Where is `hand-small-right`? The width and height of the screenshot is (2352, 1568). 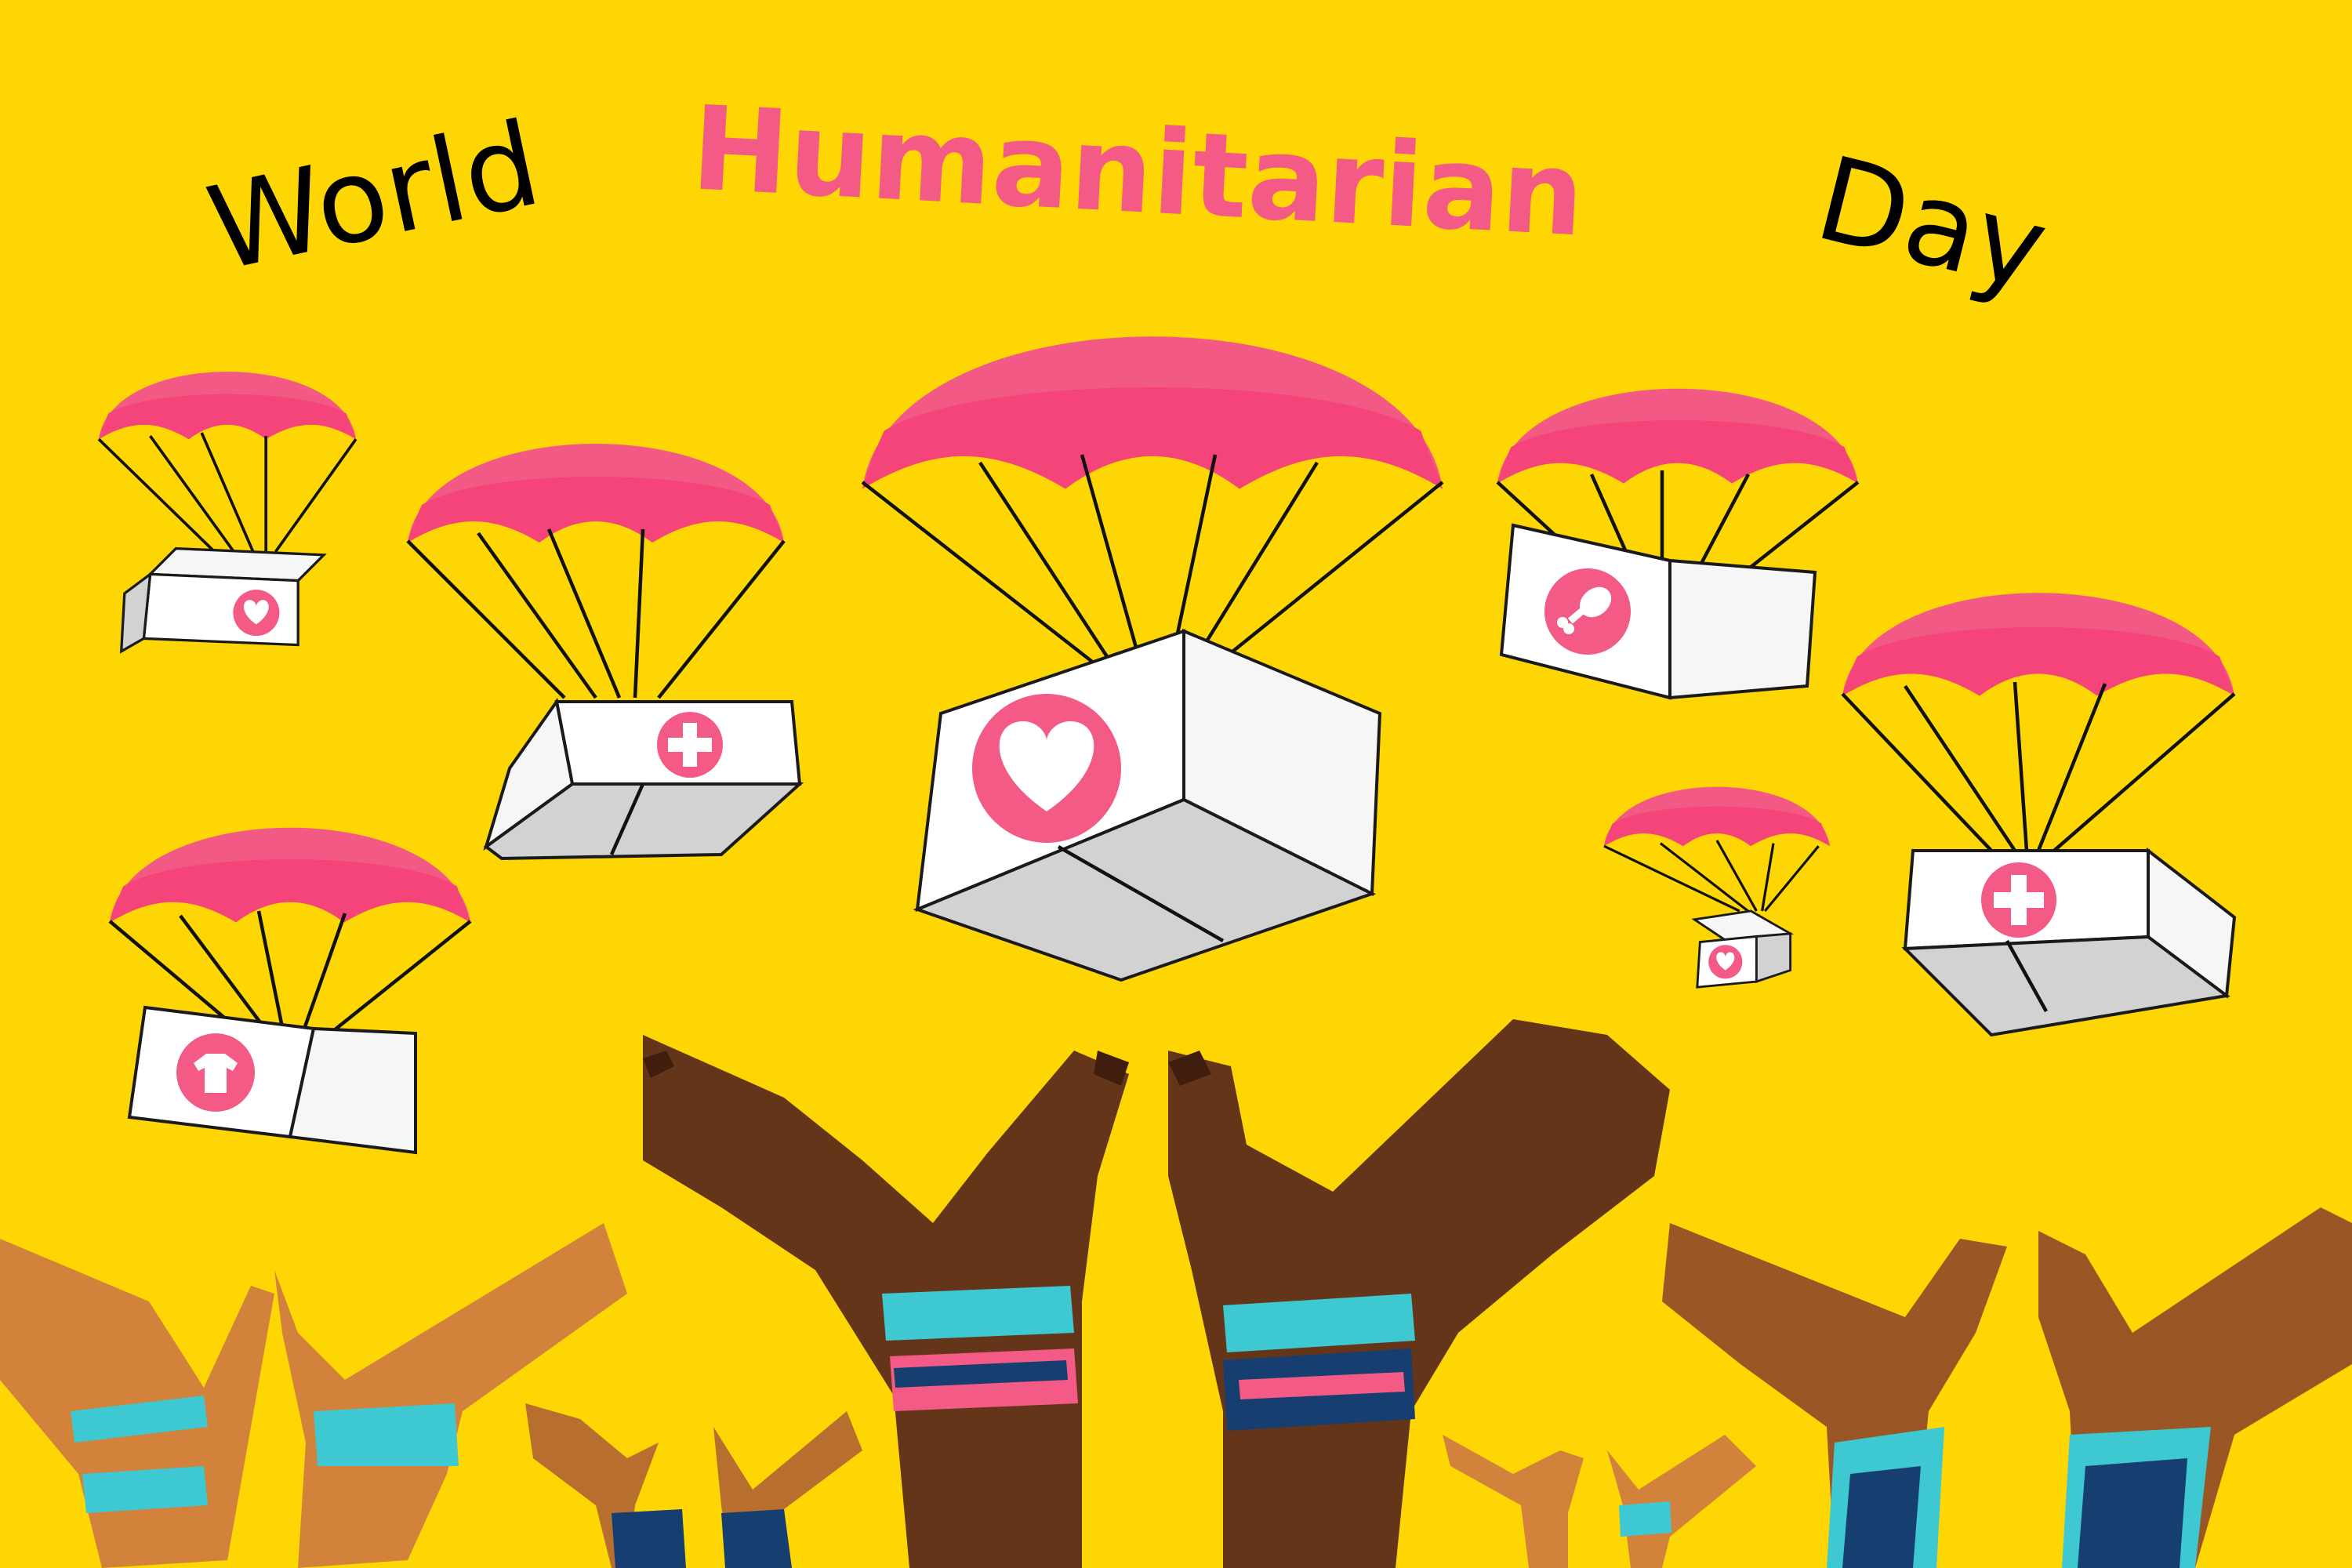
hand-small-right is located at coordinates (1599, 1501).